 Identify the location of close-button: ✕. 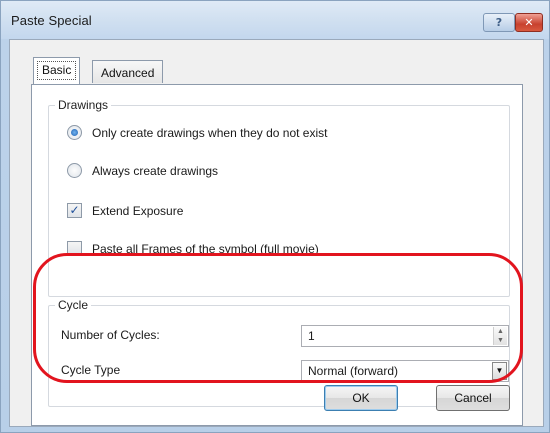
(529, 22).